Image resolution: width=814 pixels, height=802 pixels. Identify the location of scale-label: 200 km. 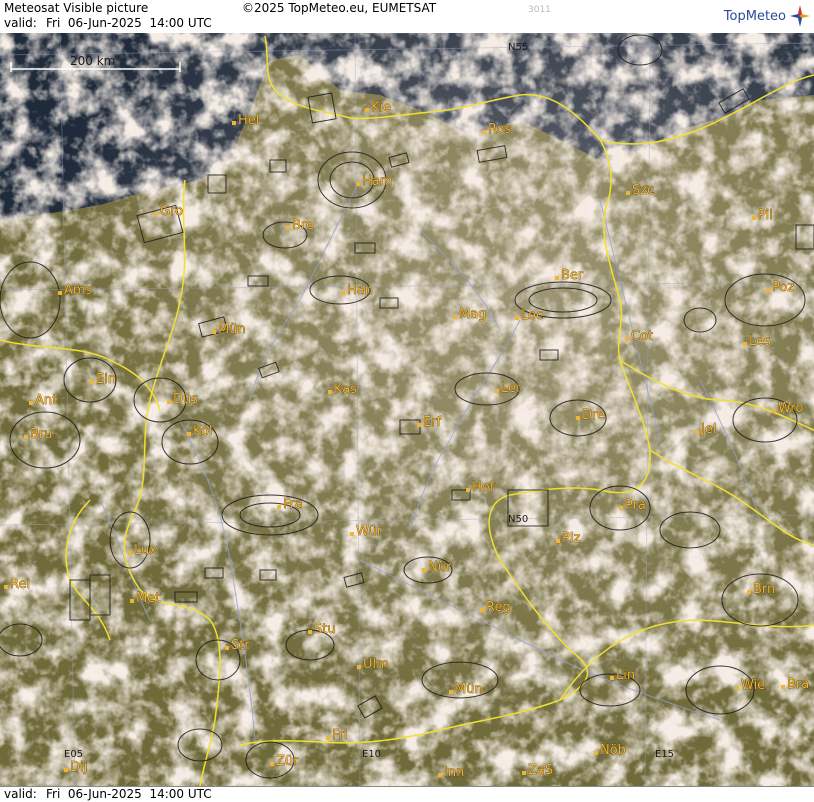
(92, 61).